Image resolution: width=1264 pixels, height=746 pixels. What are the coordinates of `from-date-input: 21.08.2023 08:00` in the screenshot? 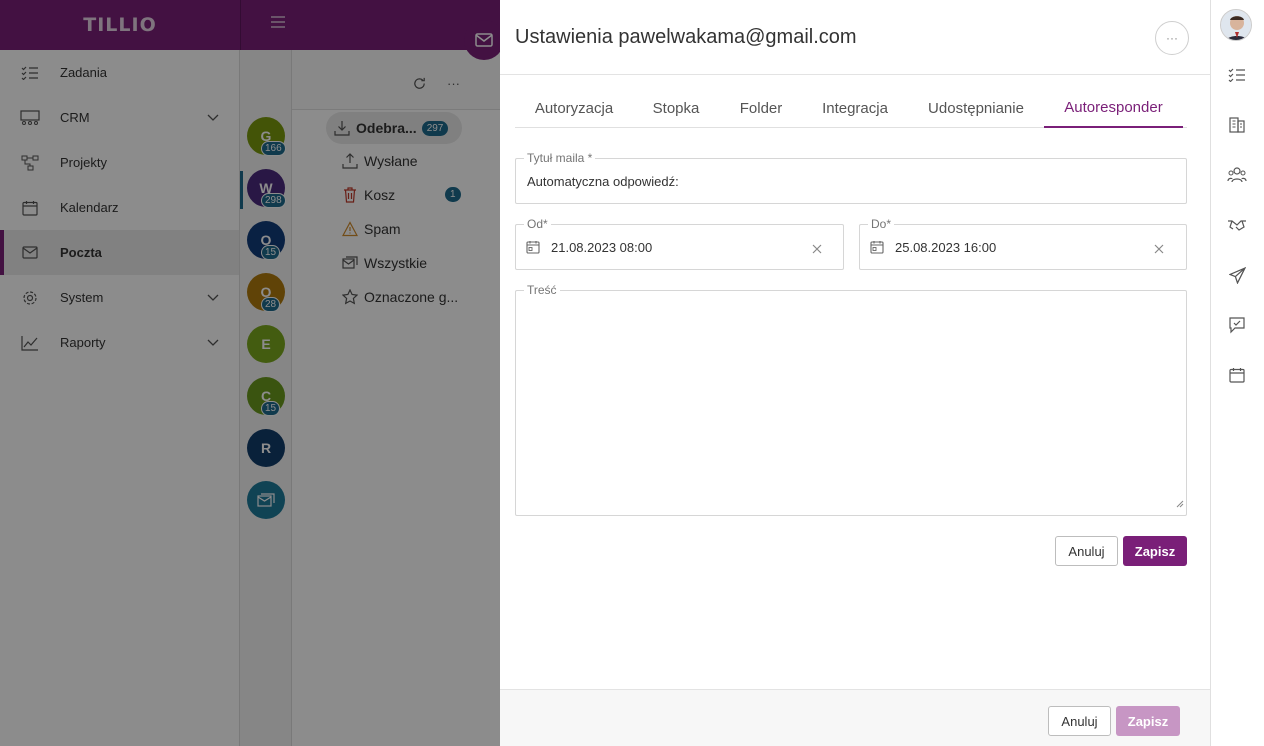 It's located at (601, 247).